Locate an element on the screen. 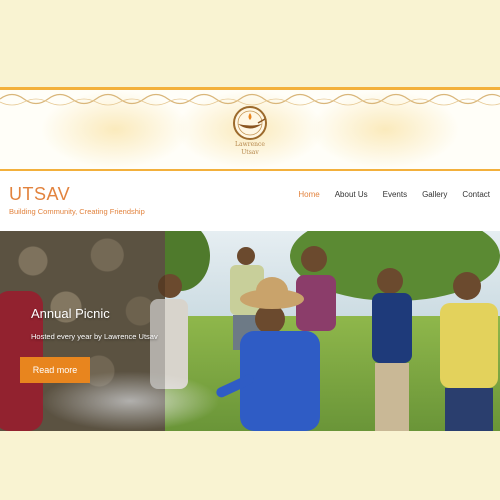  site-brand: UTSAV is located at coordinates (39, 194).